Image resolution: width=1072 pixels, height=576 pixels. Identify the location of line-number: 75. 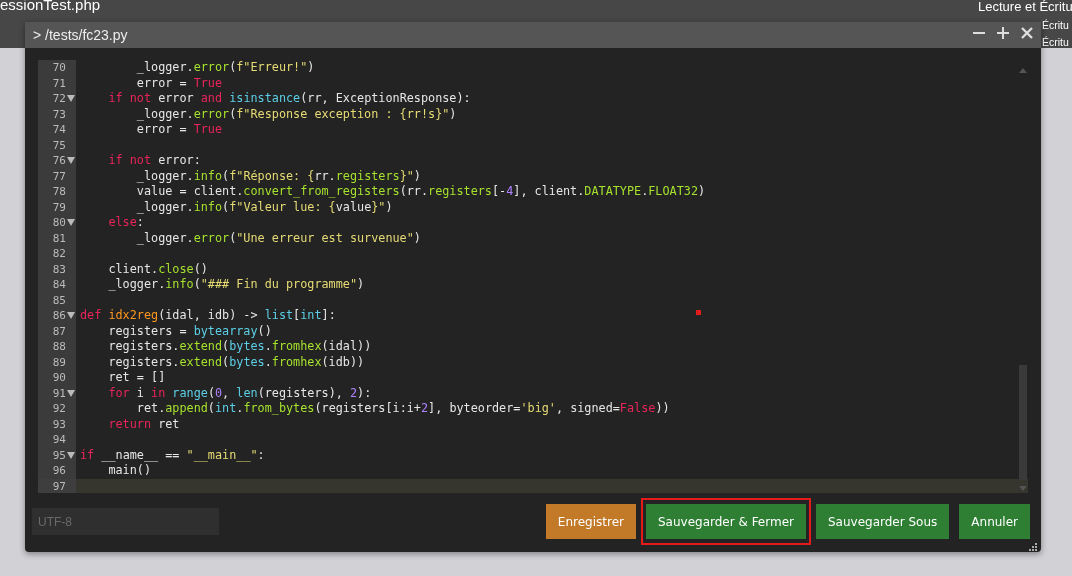
(58, 145).